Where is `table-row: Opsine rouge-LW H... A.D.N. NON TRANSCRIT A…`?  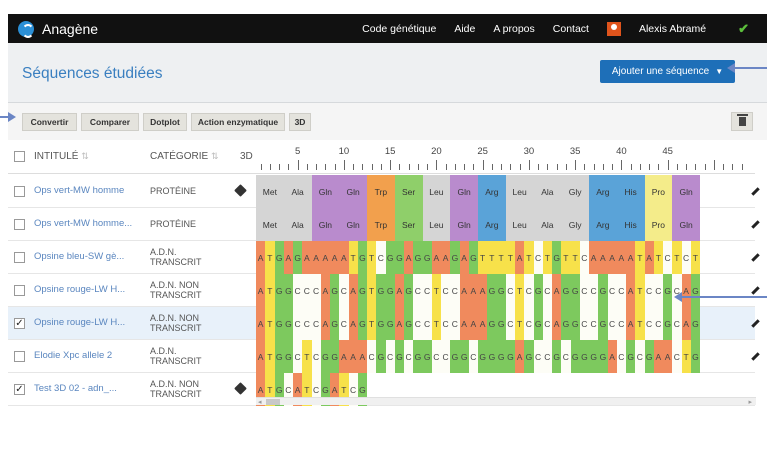 table-row: Opsine rouge-LW H... A.D.N. NON TRANSCRIT A… is located at coordinates (384, 290).